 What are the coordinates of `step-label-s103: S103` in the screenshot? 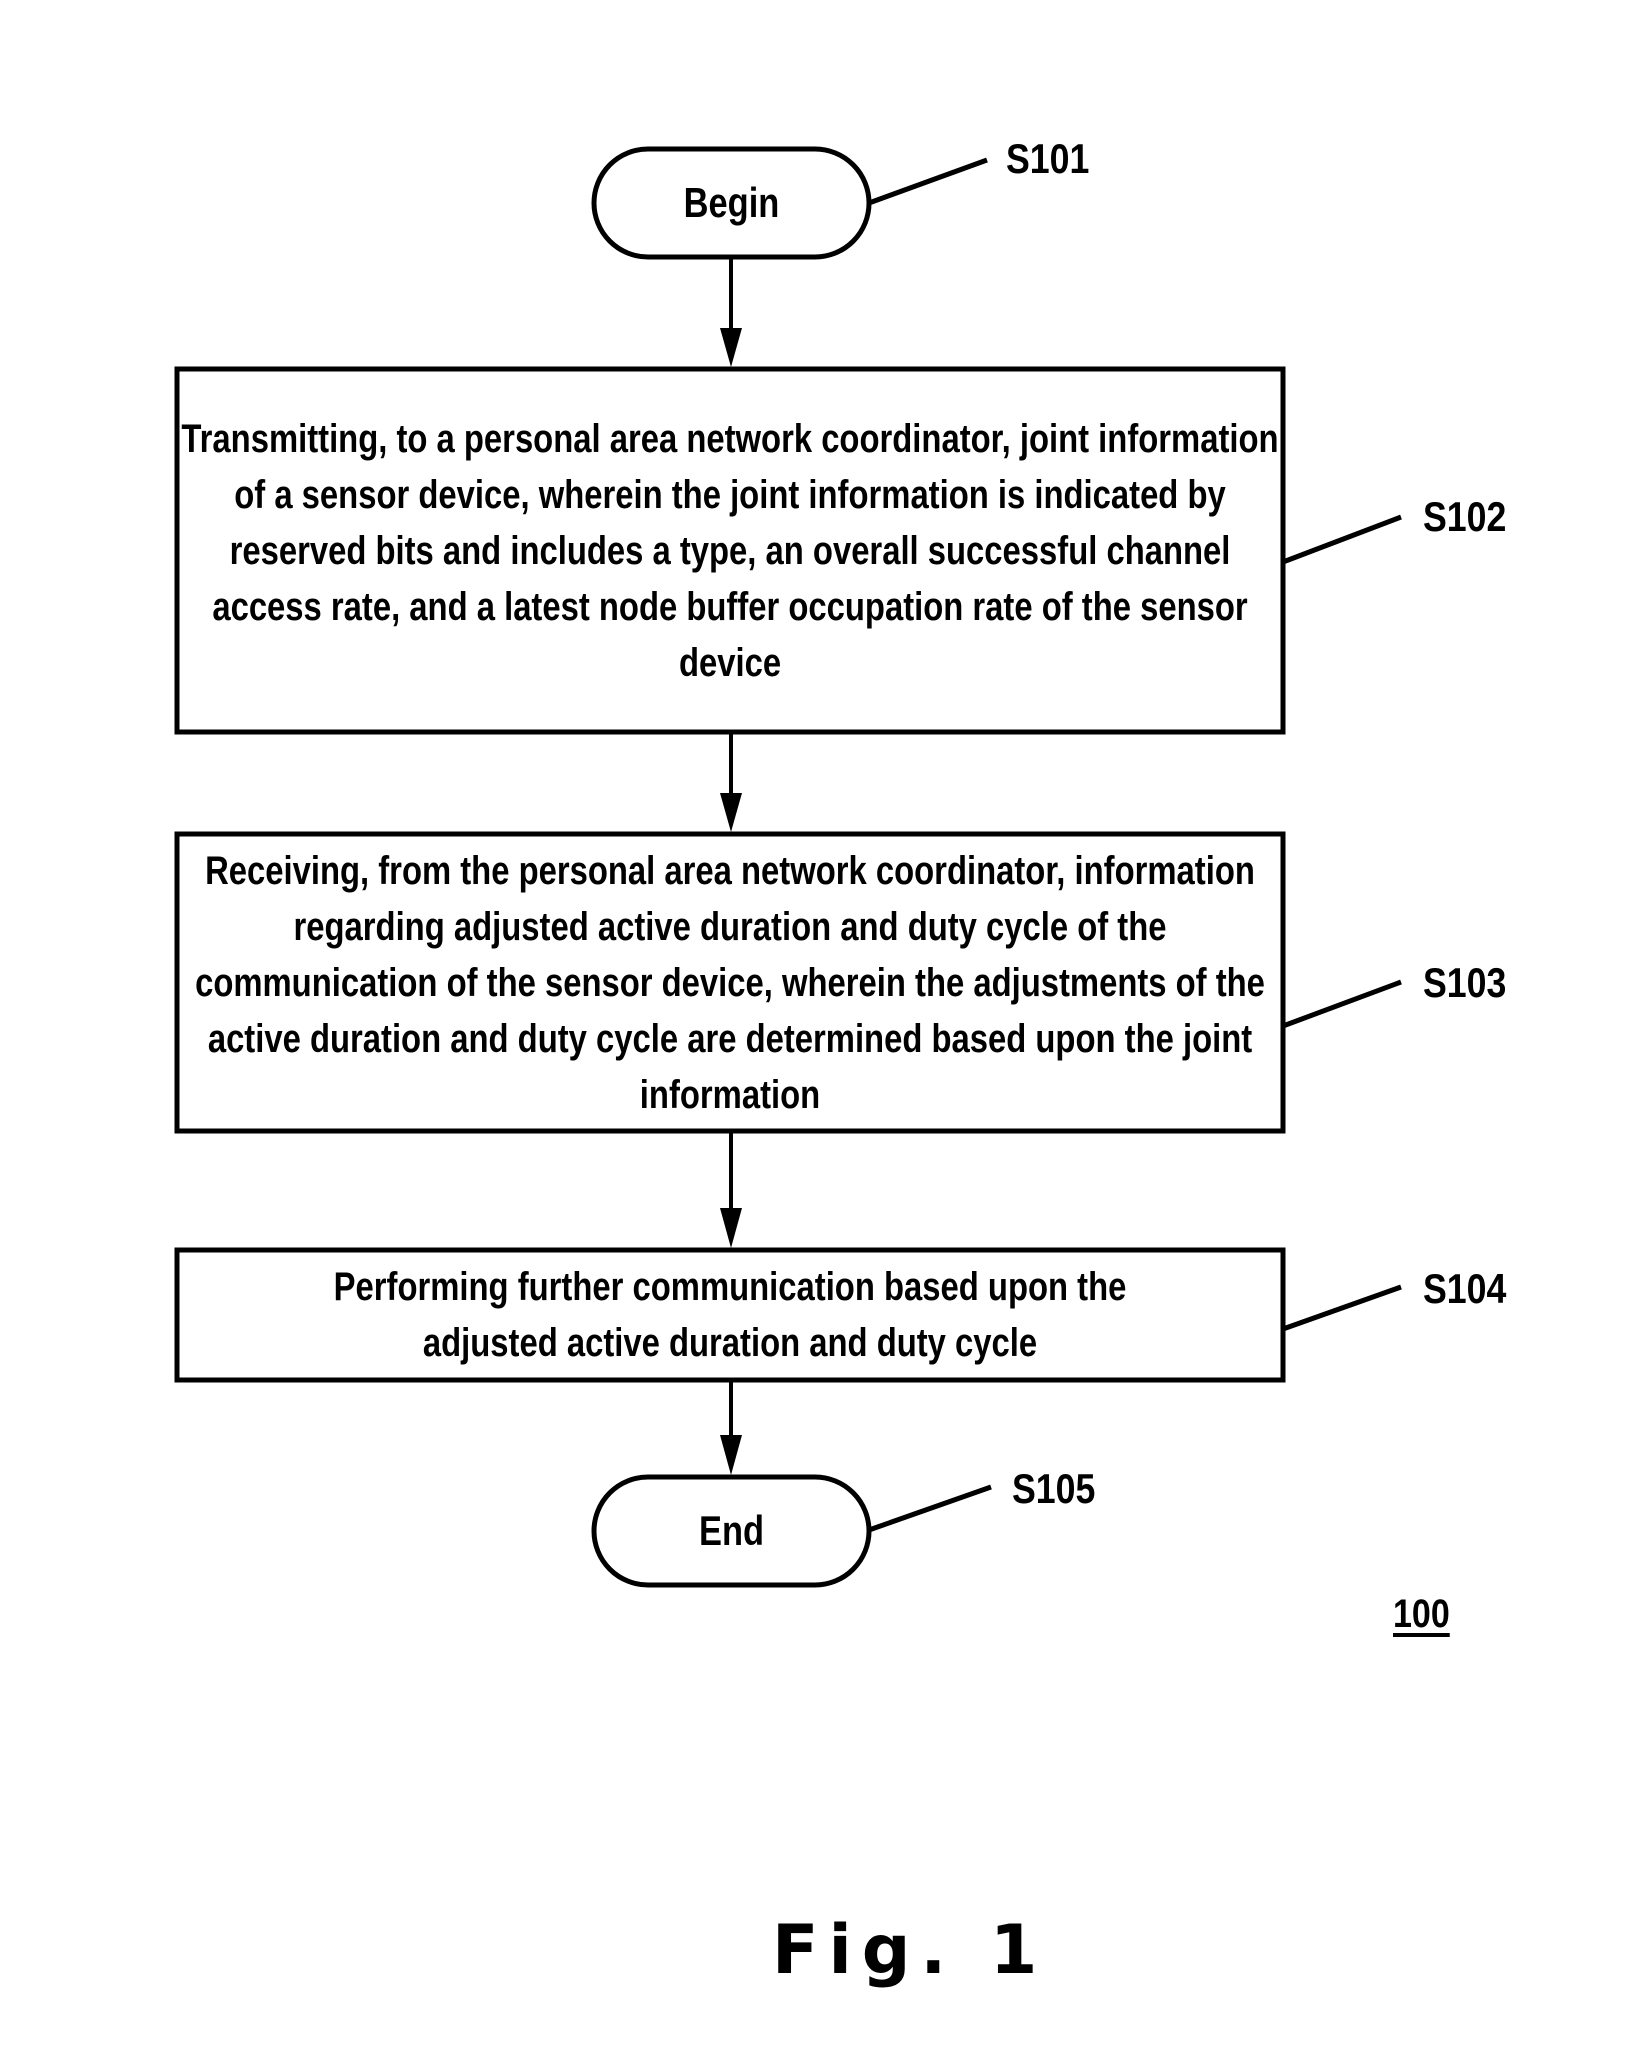 It's located at (1465, 982).